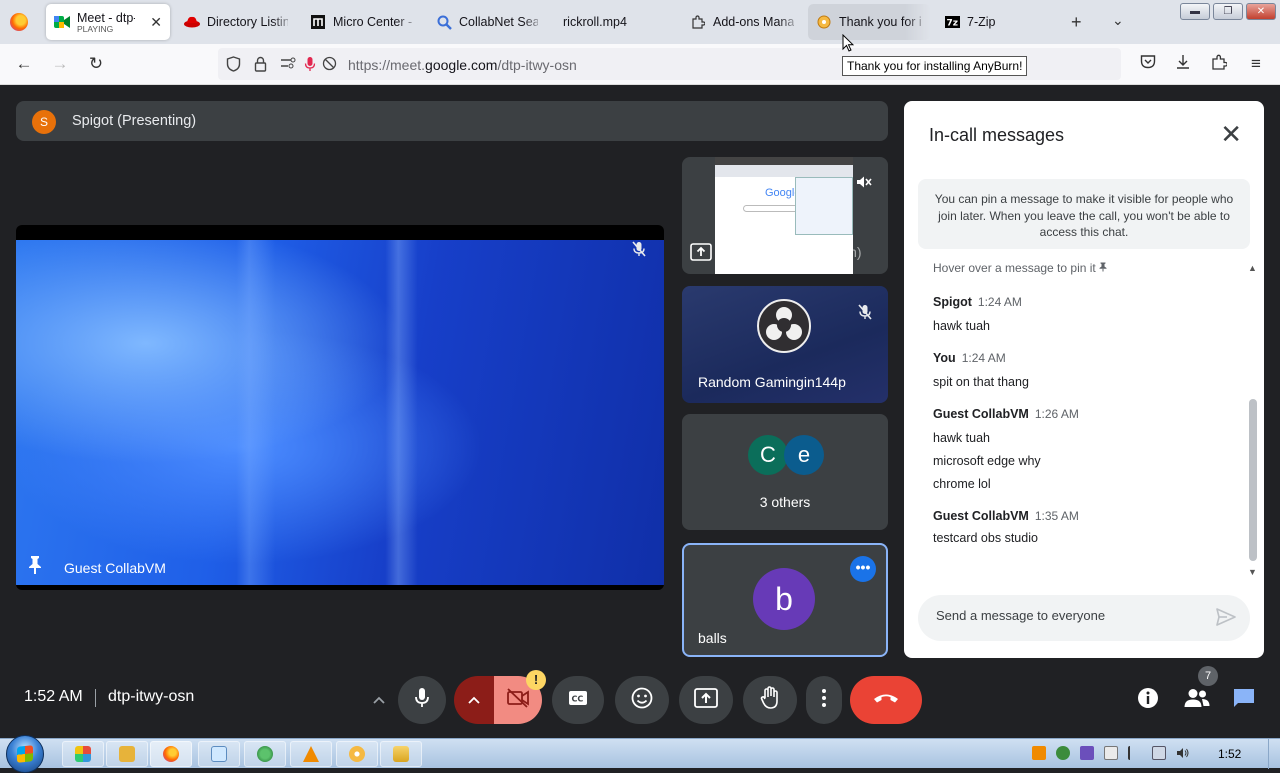 The height and width of the screenshot is (773, 1280). What do you see at coordinates (498, 22) in the screenshot?
I see `tab-label: CollabNet Search` at bounding box center [498, 22].